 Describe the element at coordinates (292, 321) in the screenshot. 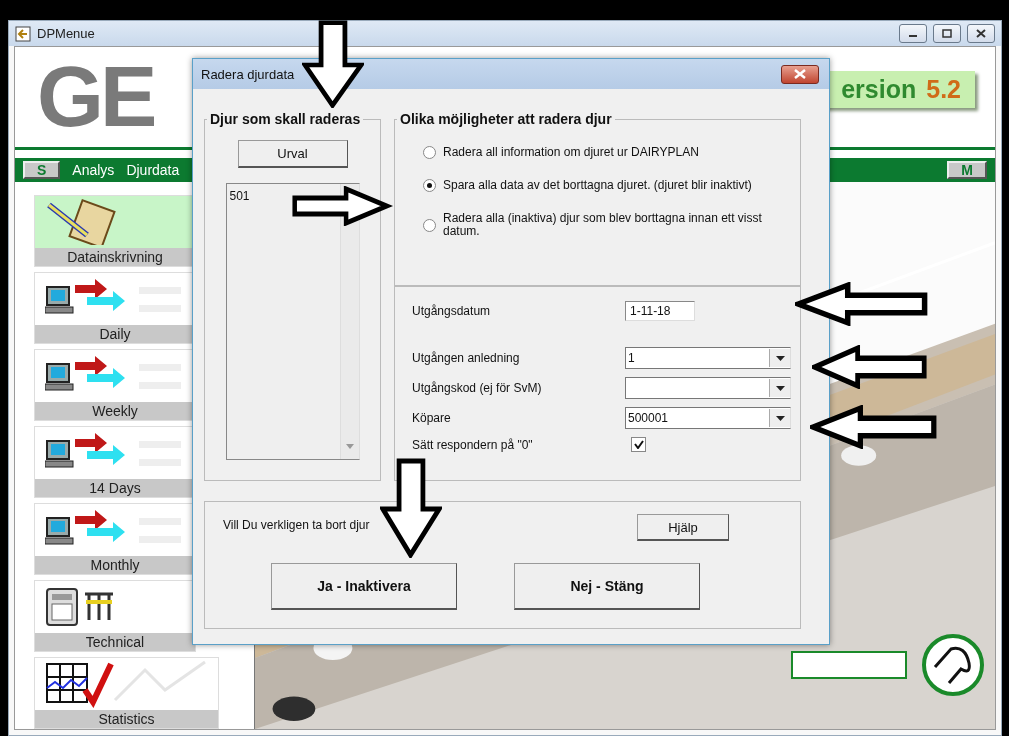

I see `animal-list: 501` at that location.